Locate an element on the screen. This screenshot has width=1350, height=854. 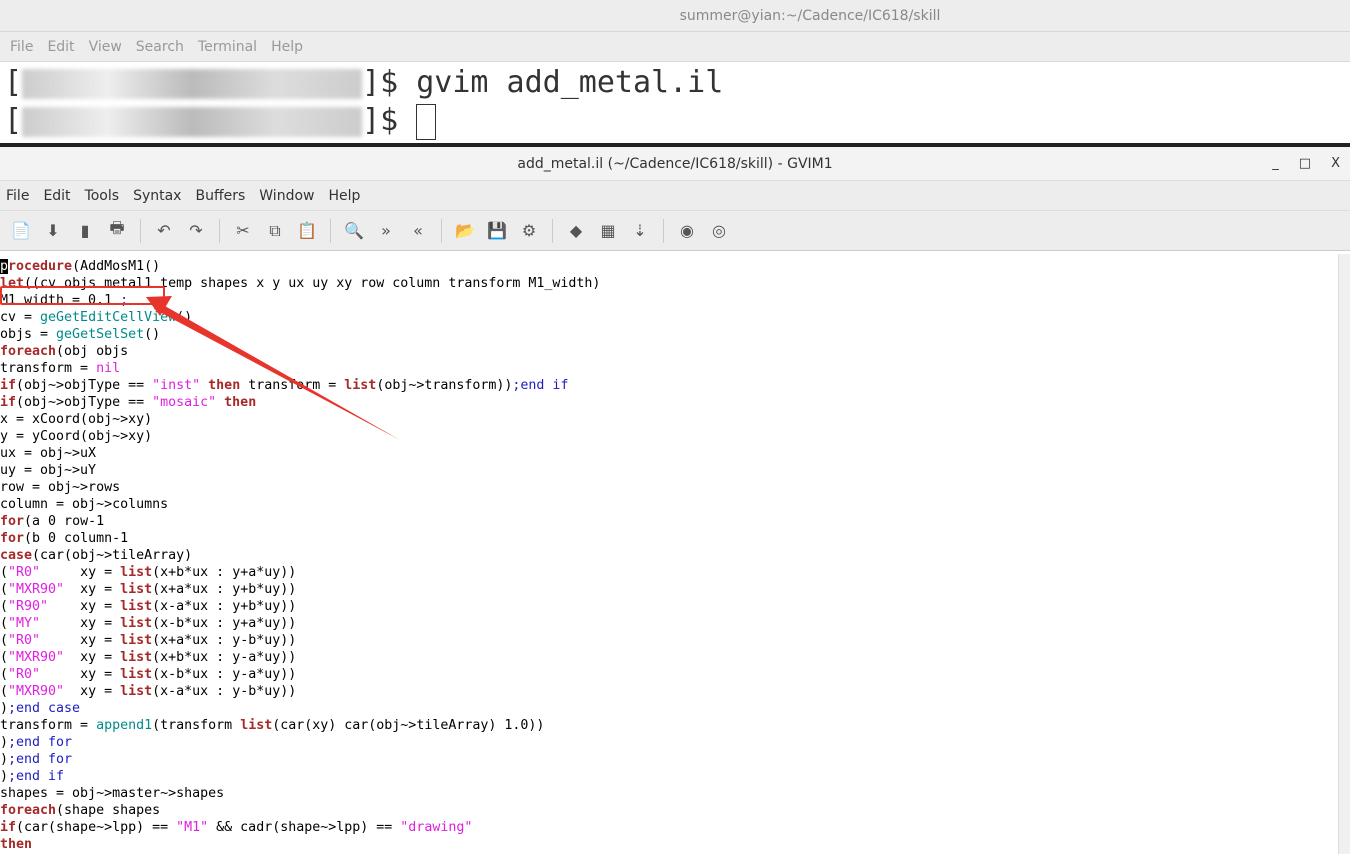
redo-icon: ↷ is located at coordinates (196, 231).